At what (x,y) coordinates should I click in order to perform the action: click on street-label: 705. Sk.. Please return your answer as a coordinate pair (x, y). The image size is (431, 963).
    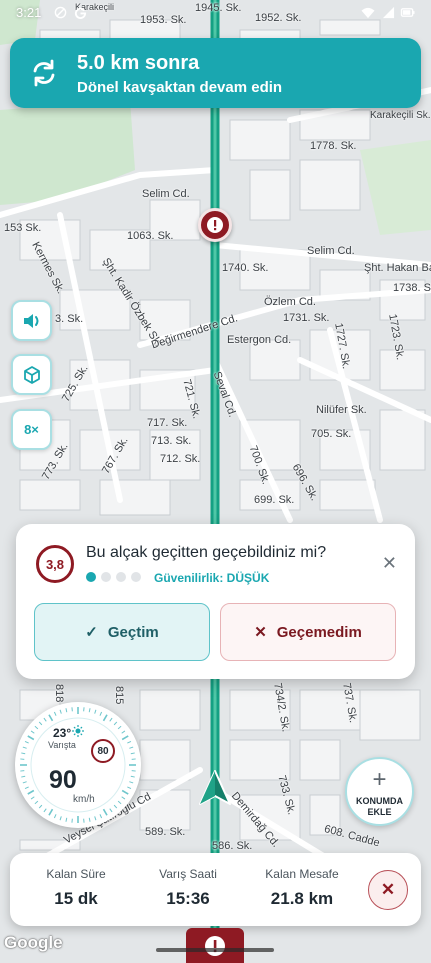
    Looking at the image, I should click on (331, 434).